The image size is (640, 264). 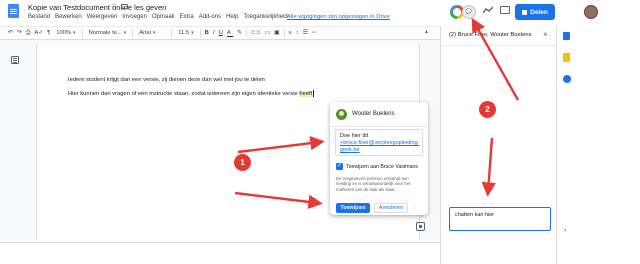 What do you see at coordinates (391, 208) in the screenshot?
I see `cancel-button: Annuleren` at bounding box center [391, 208].